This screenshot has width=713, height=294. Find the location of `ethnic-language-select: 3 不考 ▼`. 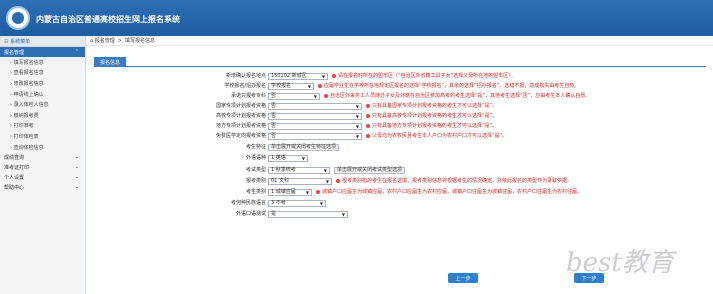

ethnic-language-select: 3 不考 ▼ is located at coordinates (297, 203).